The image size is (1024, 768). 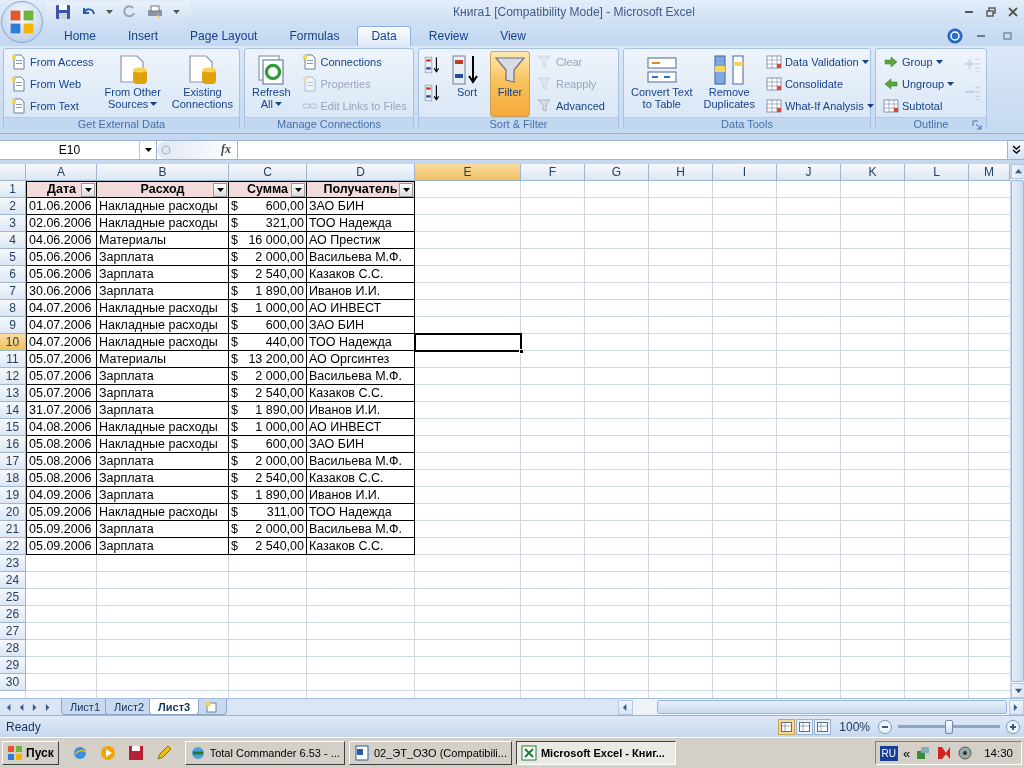 What do you see at coordinates (978, 125) in the screenshot?
I see `dialog-launcher-button` at bounding box center [978, 125].